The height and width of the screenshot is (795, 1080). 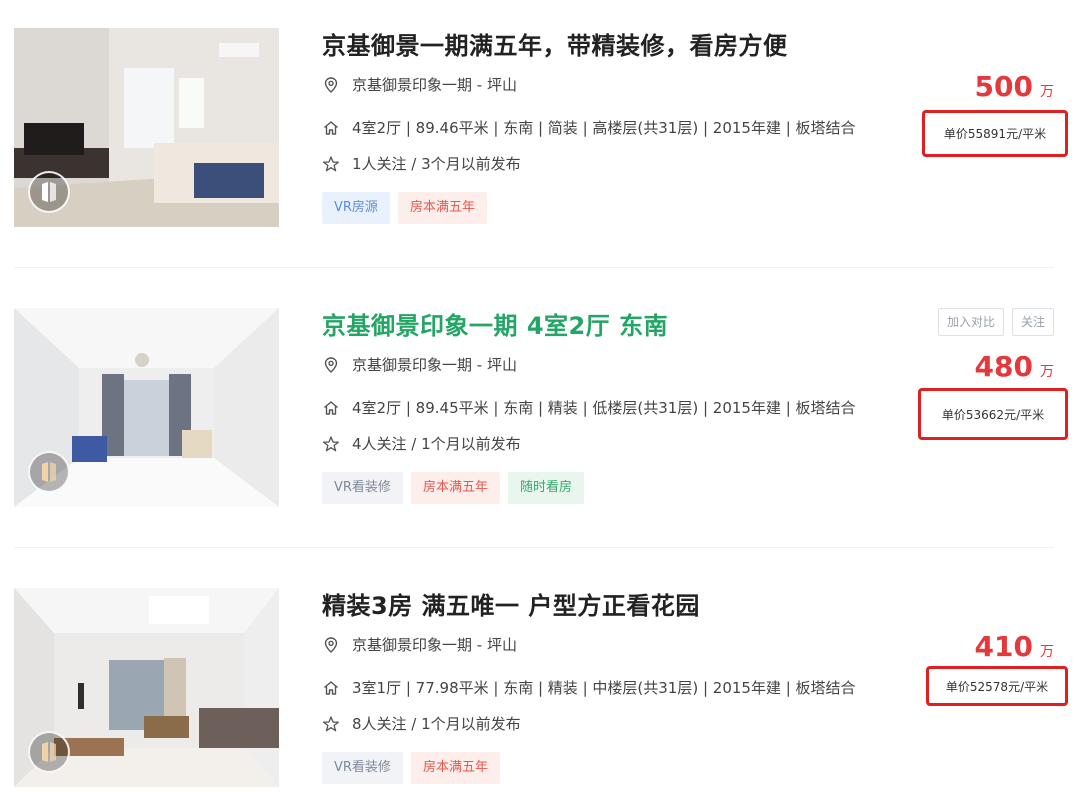 What do you see at coordinates (993, 414) in the screenshot?
I see `unit-price: 单价53662元/平米` at bounding box center [993, 414].